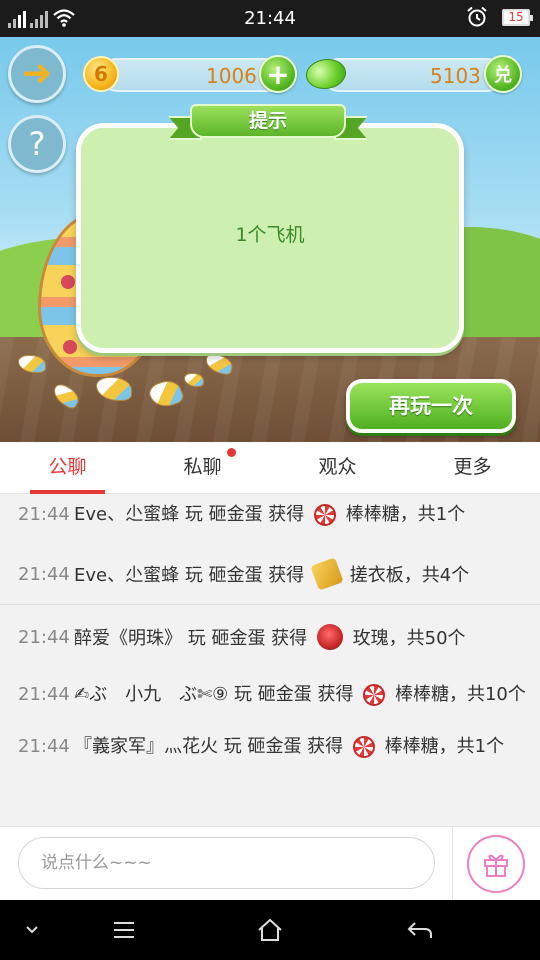  Describe the element at coordinates (329, 637) in the screenshot. I see `rose-icon` at that location.